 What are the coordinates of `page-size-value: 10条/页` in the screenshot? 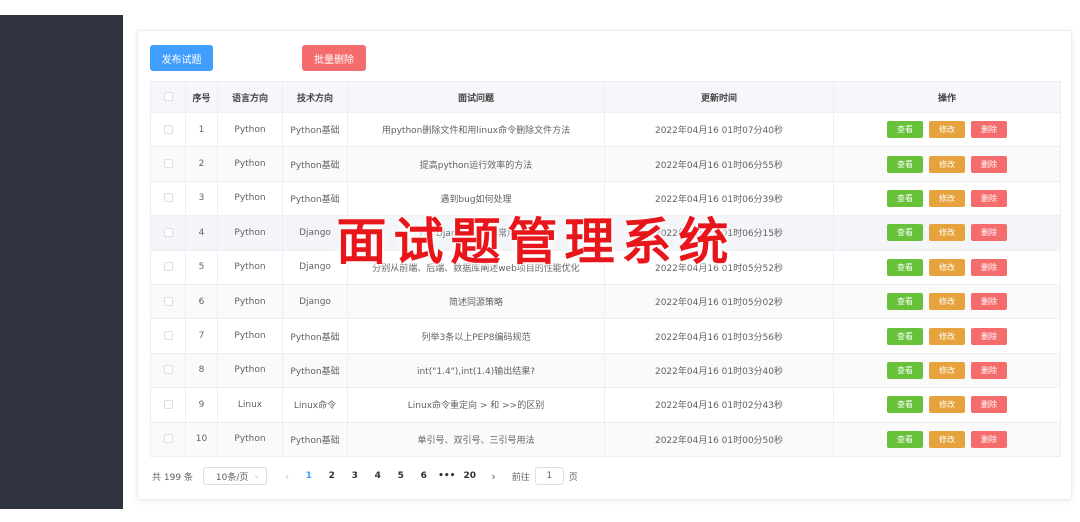 It's located at (232, 477).